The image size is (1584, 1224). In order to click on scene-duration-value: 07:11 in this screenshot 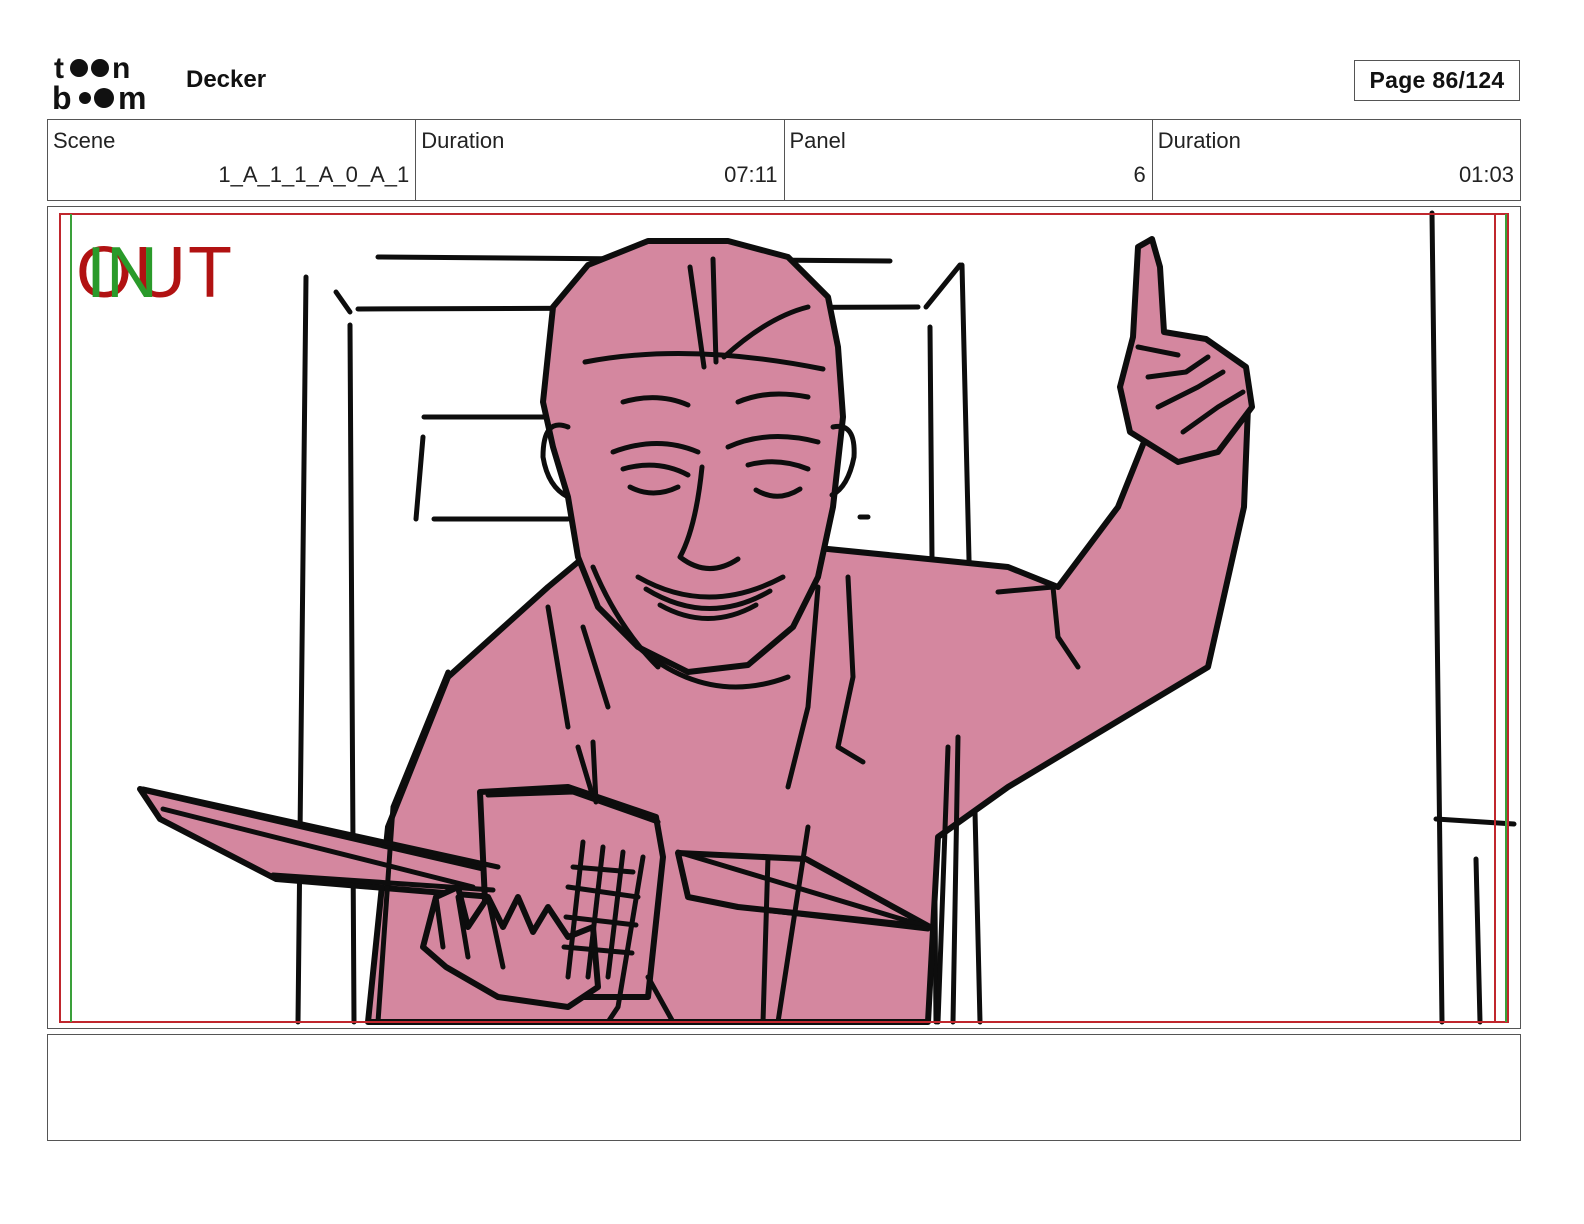, I will do `click(751, 174)`.